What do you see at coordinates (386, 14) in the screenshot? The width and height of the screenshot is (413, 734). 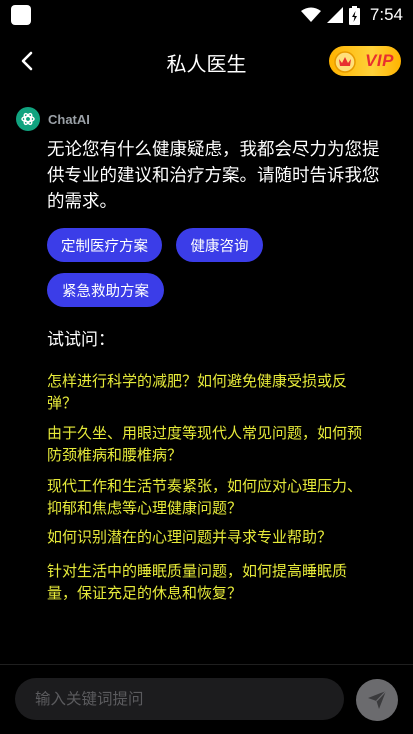 I see `status-time: 7:54` at bounding box center [386, 14].